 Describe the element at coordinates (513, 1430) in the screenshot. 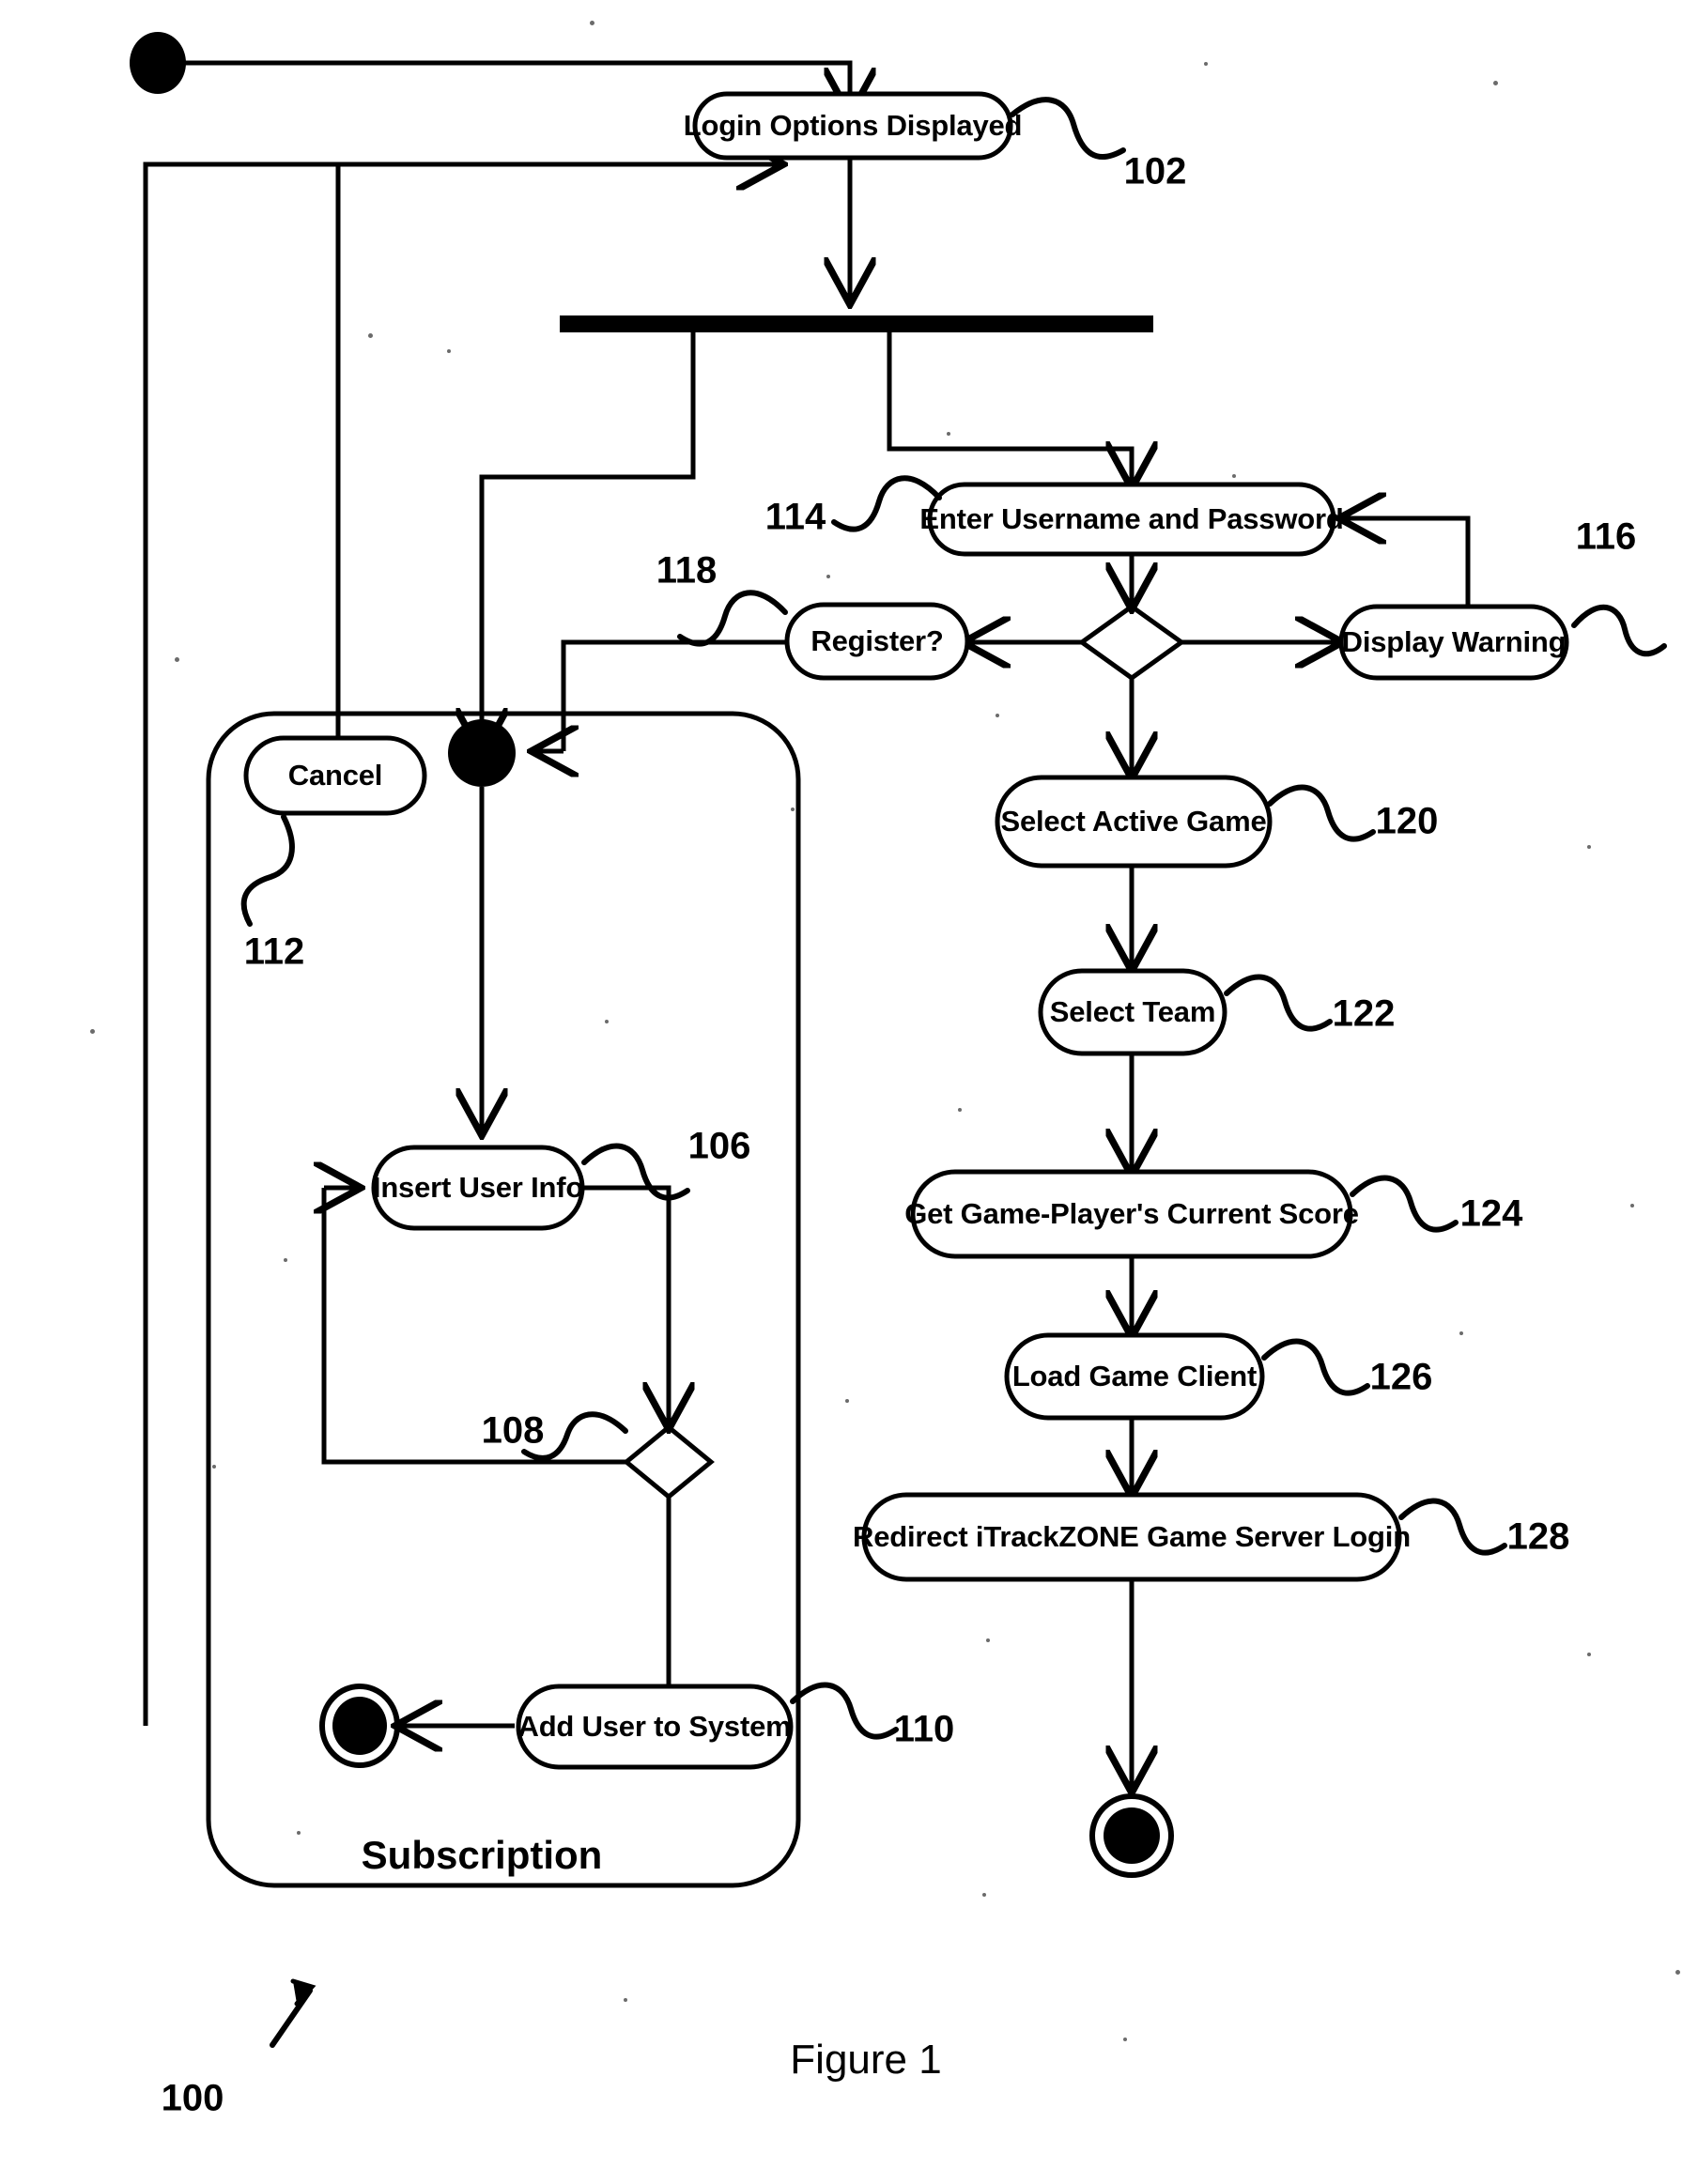

I see `ref-108: 108` at that location.